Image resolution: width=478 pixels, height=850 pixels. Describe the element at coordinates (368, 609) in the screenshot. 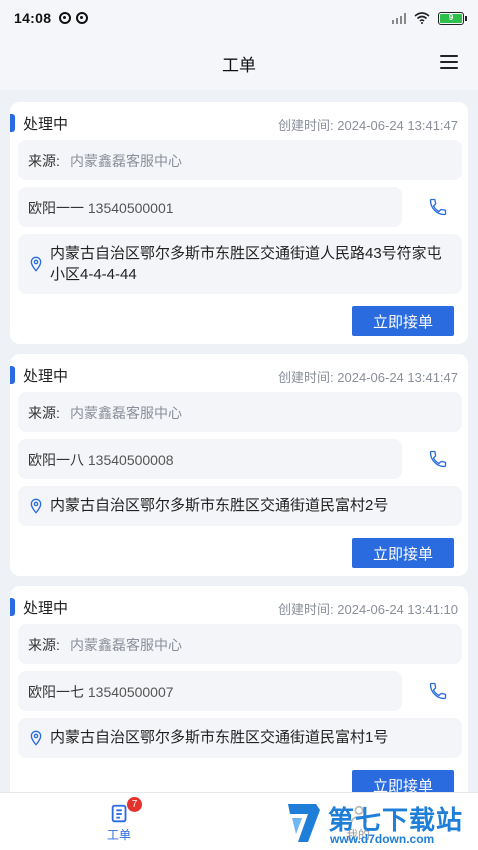

I see `created-time: 创建时间: 2024-06-24 13:41:10` at that location.